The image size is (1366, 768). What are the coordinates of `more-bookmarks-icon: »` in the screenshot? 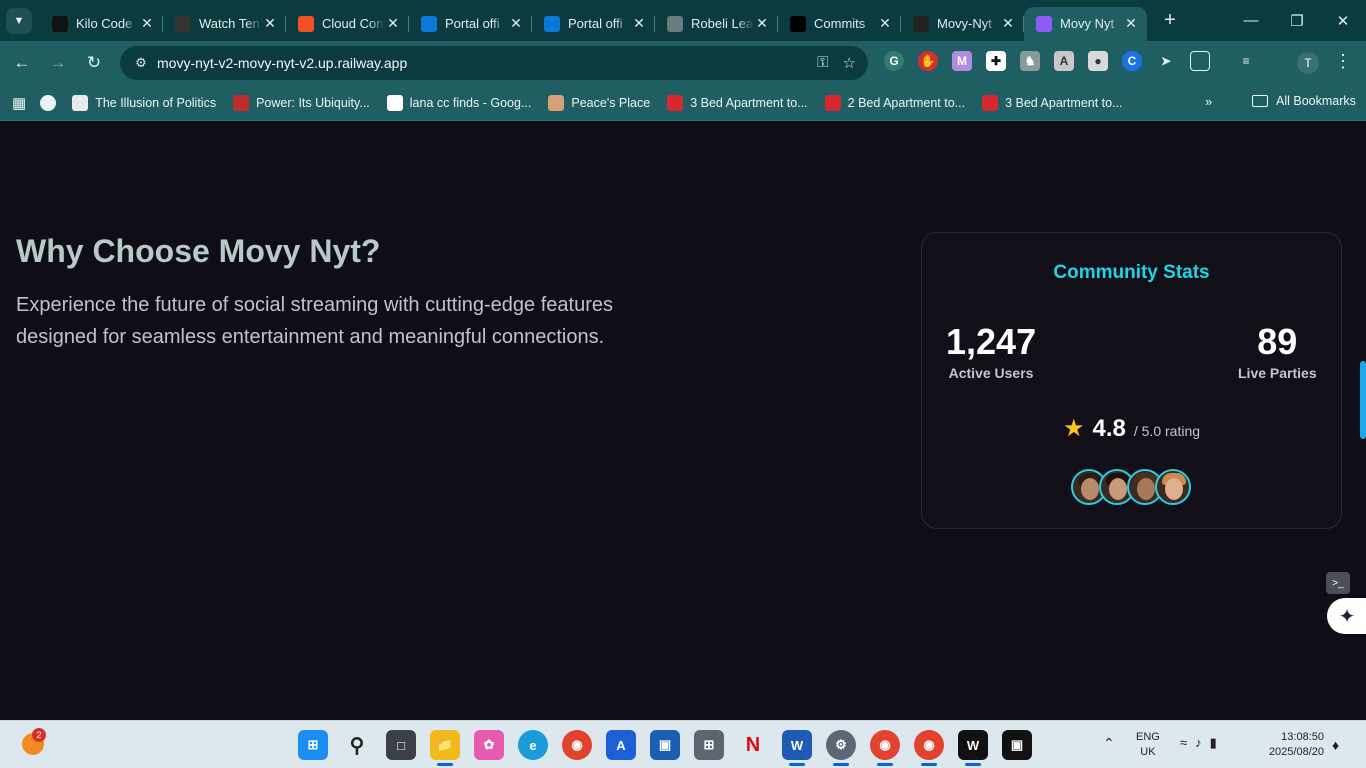 It's located at (1208, 101).